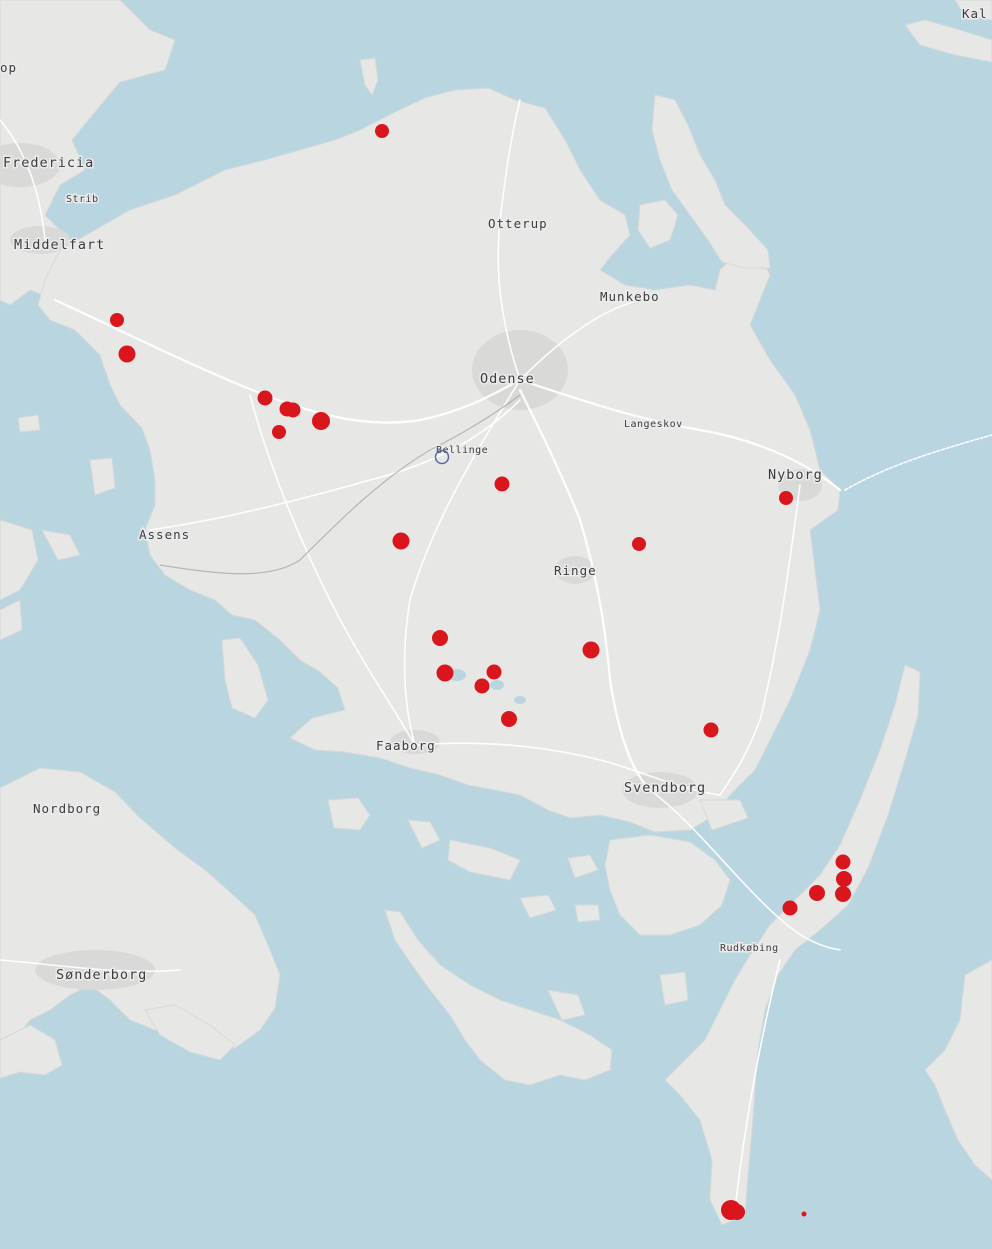 The height and width of the screenshot is (1249, 992). What do you see at coordinates (164, 534) in the screenshot?
I see `place-label-assens: Assens` at bounding box center [164, 534].